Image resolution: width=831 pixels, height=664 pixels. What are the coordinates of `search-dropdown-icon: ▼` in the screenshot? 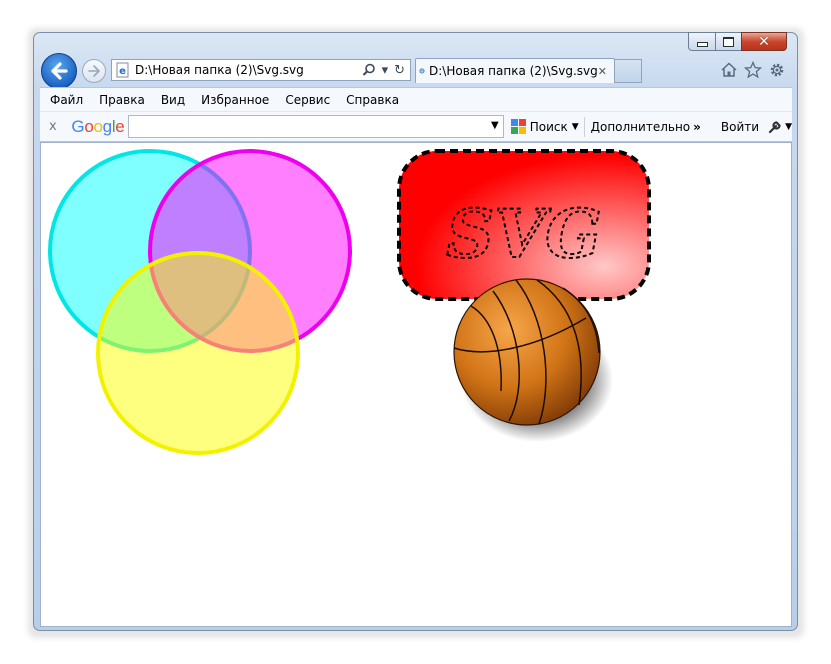 It's located at (495, 125).